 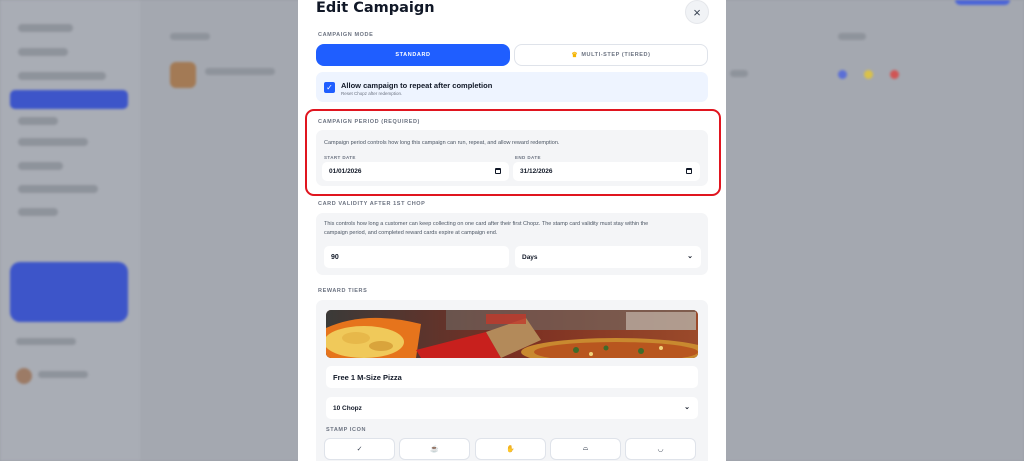 I want to click on mode-standard-button: STANDARD, so click(x=413, y=55).